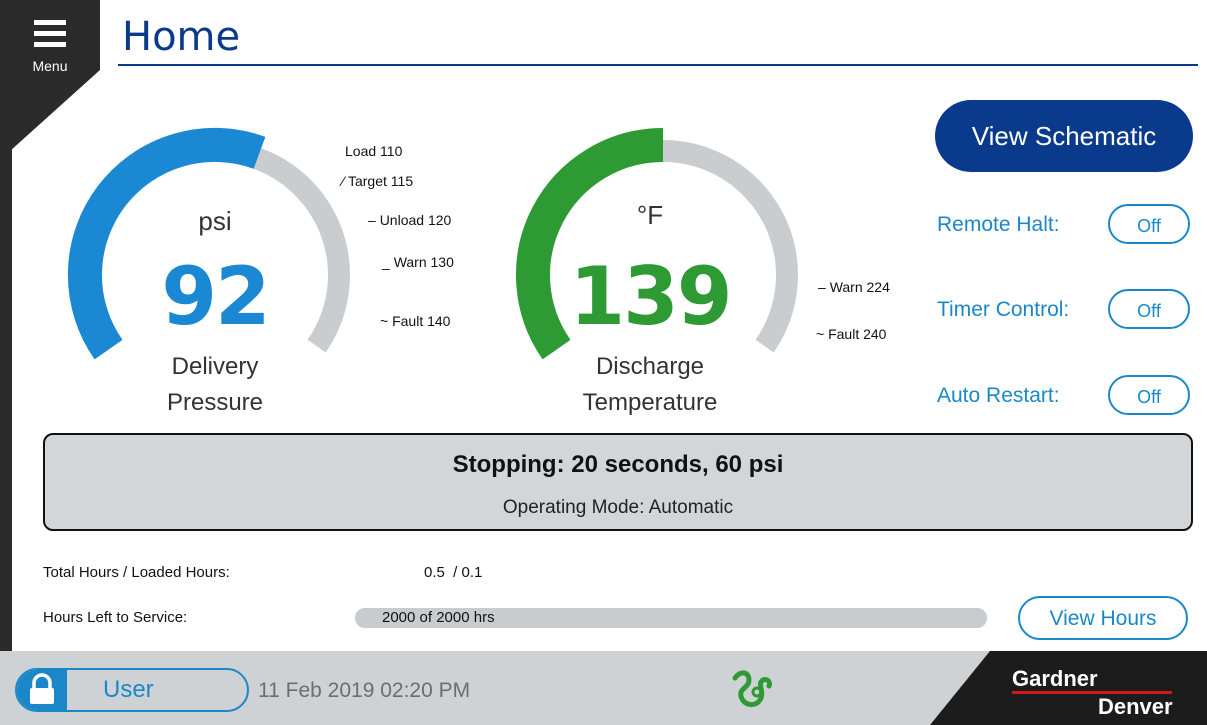 The height and width of the screenshot is (725, 1207). What do you see at coordinates (215, 296) in the screenshot?
I see `pressure-value: 92` at bounding box center [215, 296].